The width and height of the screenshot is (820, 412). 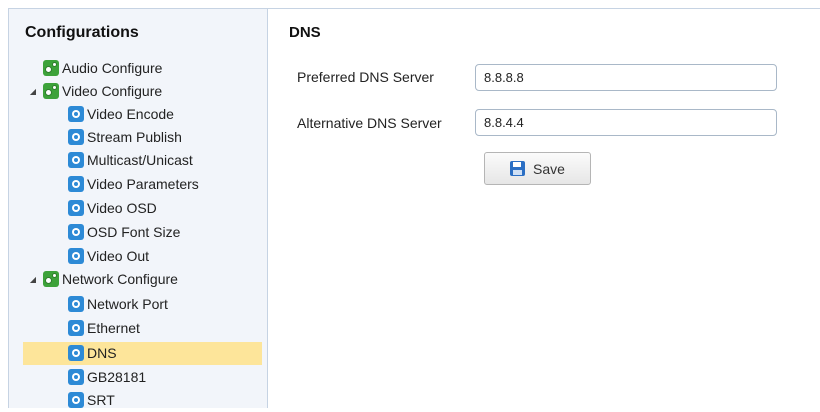 What do you see at coordinates (143, 184) in the screenshot?
I see `sidebar-item-label: Video Parameters` at bounding box center [143, 184].